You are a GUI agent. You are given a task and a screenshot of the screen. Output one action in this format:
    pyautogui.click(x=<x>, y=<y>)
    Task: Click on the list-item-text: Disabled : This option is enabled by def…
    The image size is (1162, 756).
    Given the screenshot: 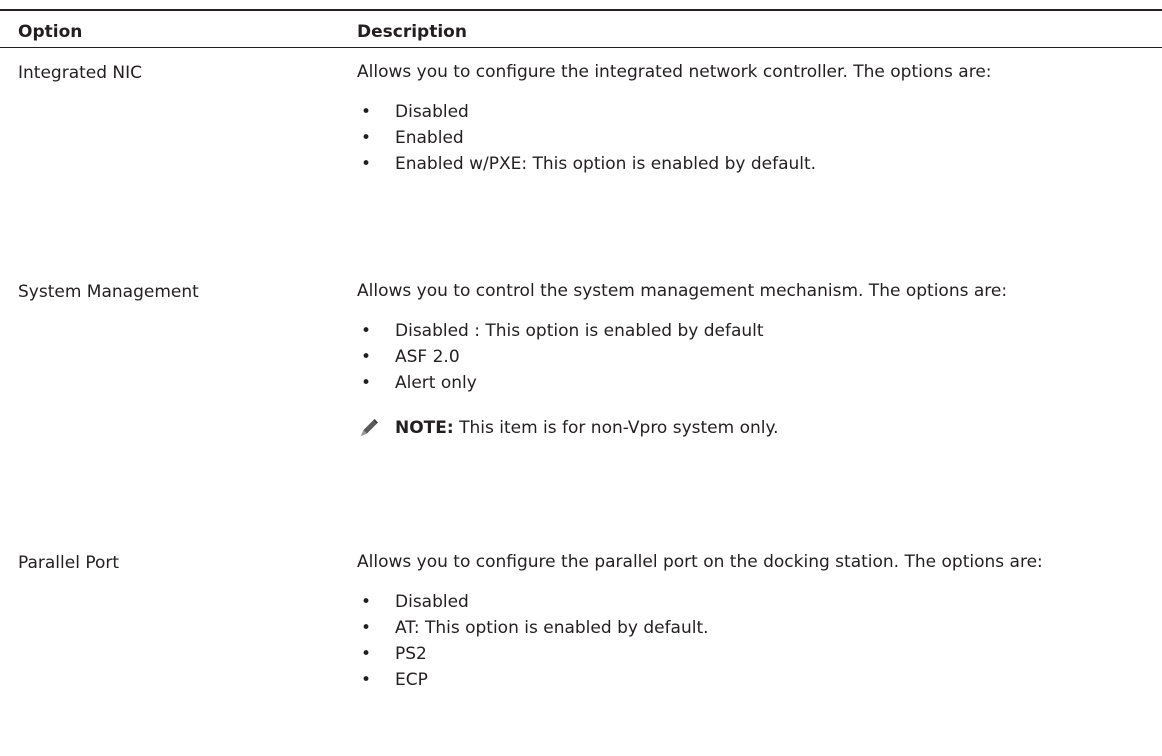 What is the action you would take?
    pyautogui.click(x=579, y=331)
    